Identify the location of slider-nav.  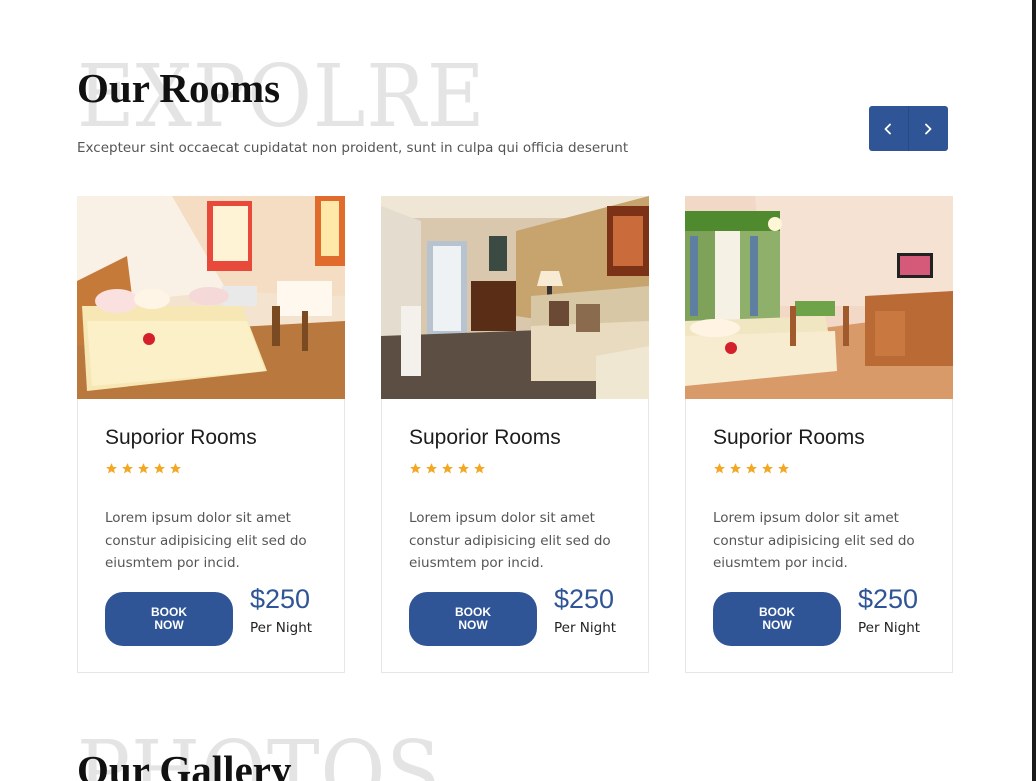
(908, 128).